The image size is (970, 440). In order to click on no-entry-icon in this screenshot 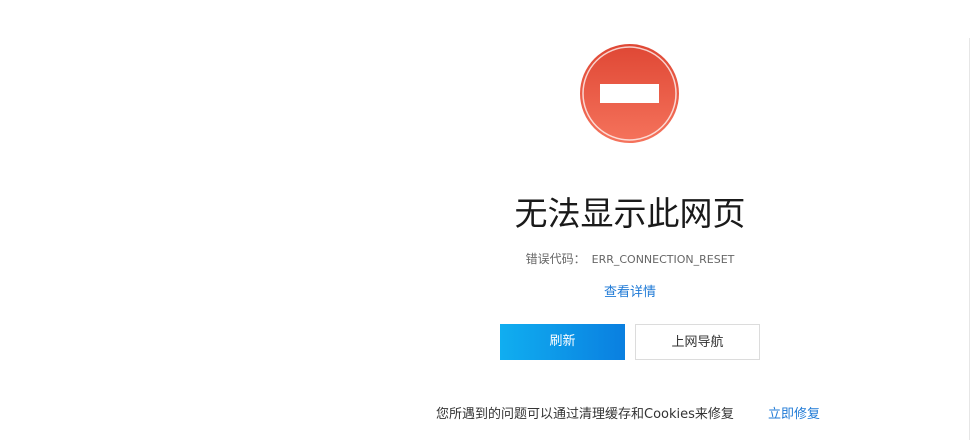, I will do `click(629, 93)`.